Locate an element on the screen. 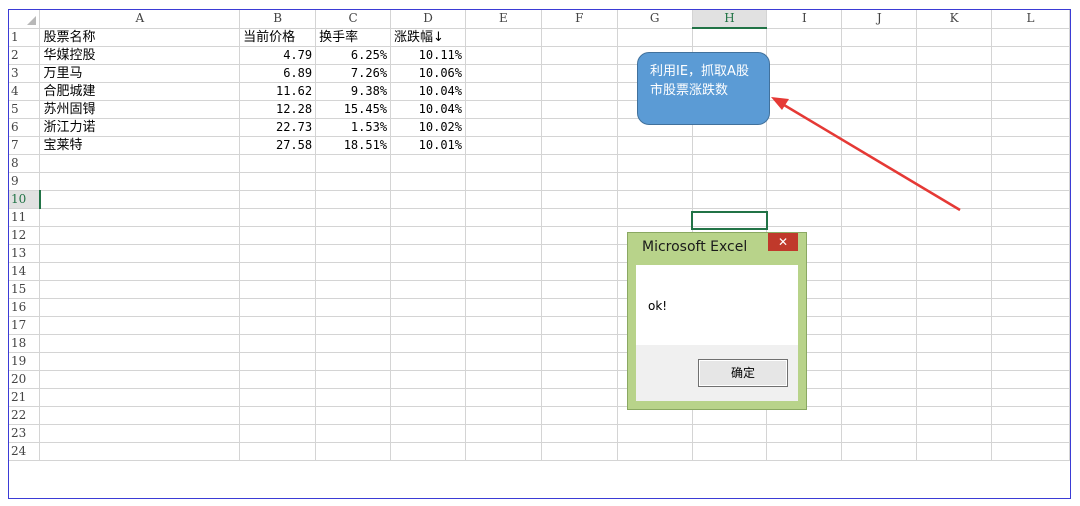 The image size is (1080, 506). close-button: ✕ is located at coordinates (783, 242).